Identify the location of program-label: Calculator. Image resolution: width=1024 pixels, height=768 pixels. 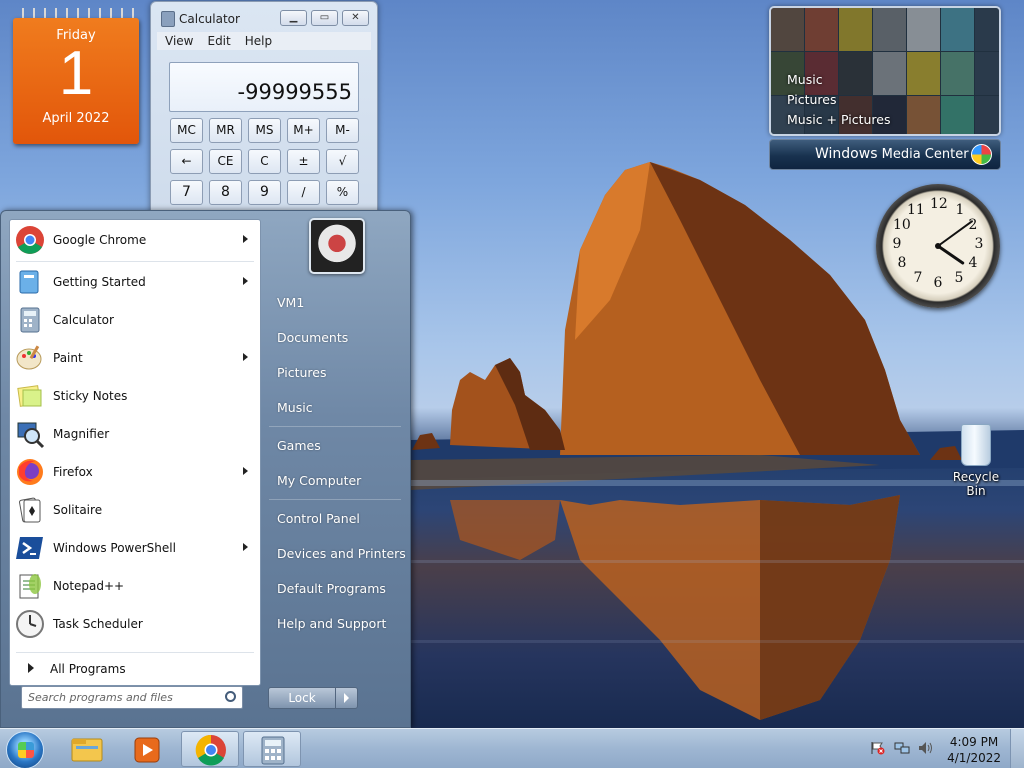
(83, 320).